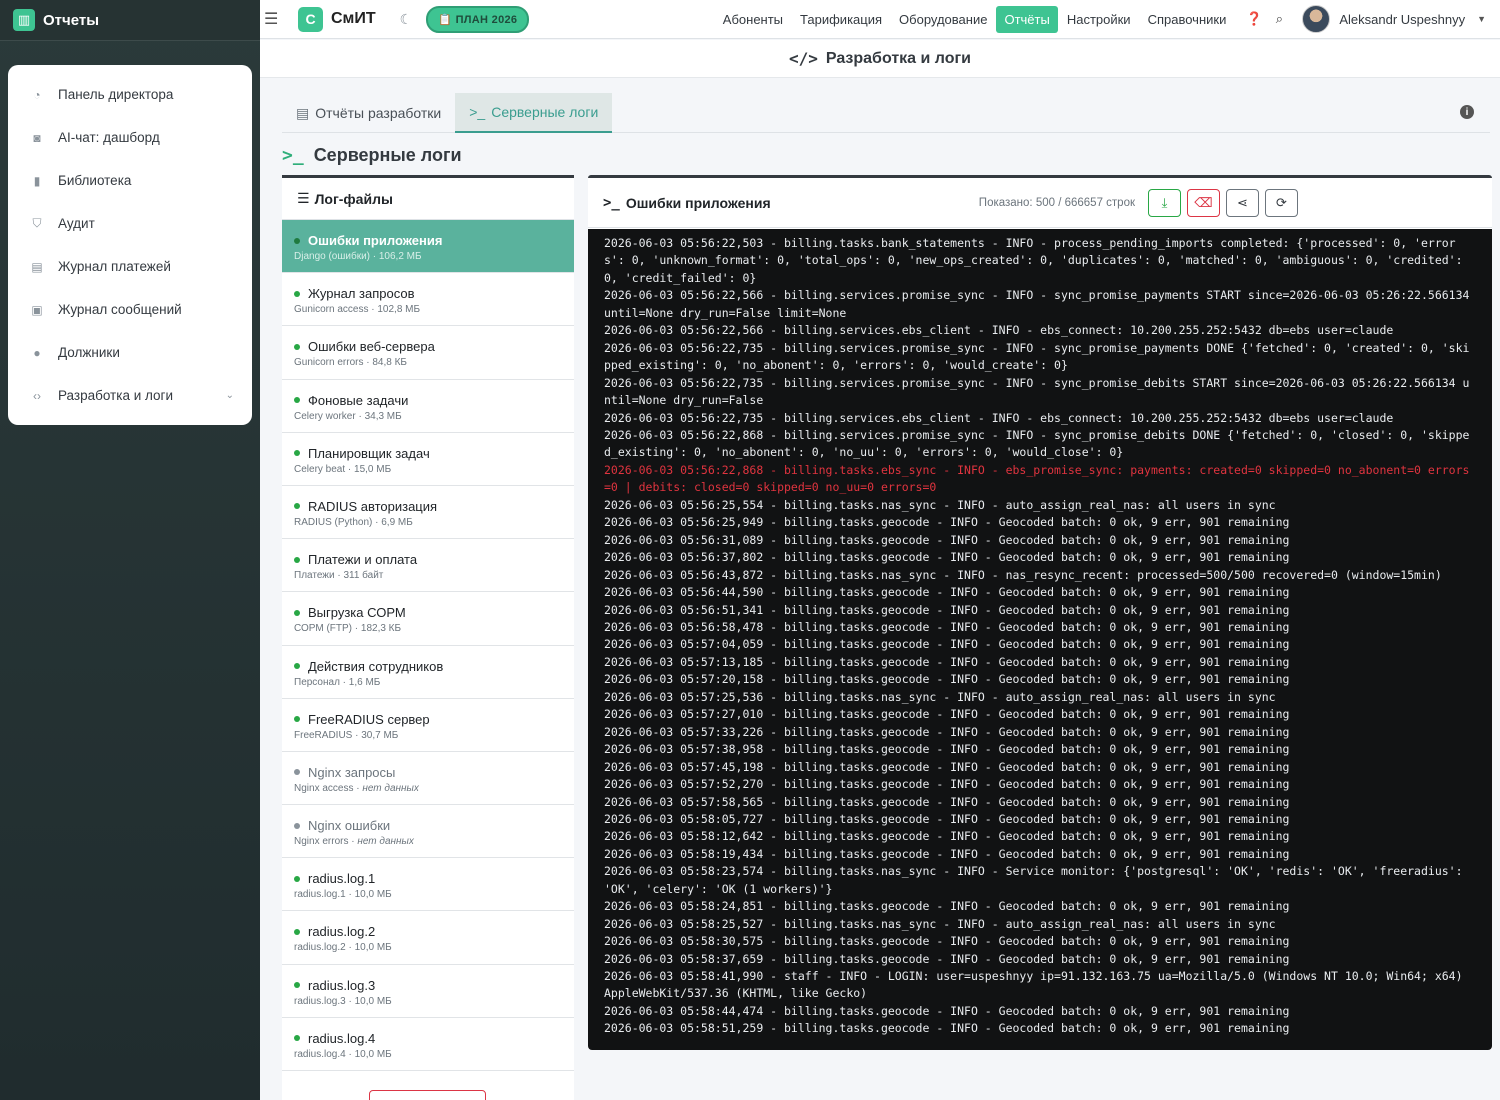  I want to click on log-file-meta-text: radius.log.4 · 10,0 МБ, so click(343, 1054).